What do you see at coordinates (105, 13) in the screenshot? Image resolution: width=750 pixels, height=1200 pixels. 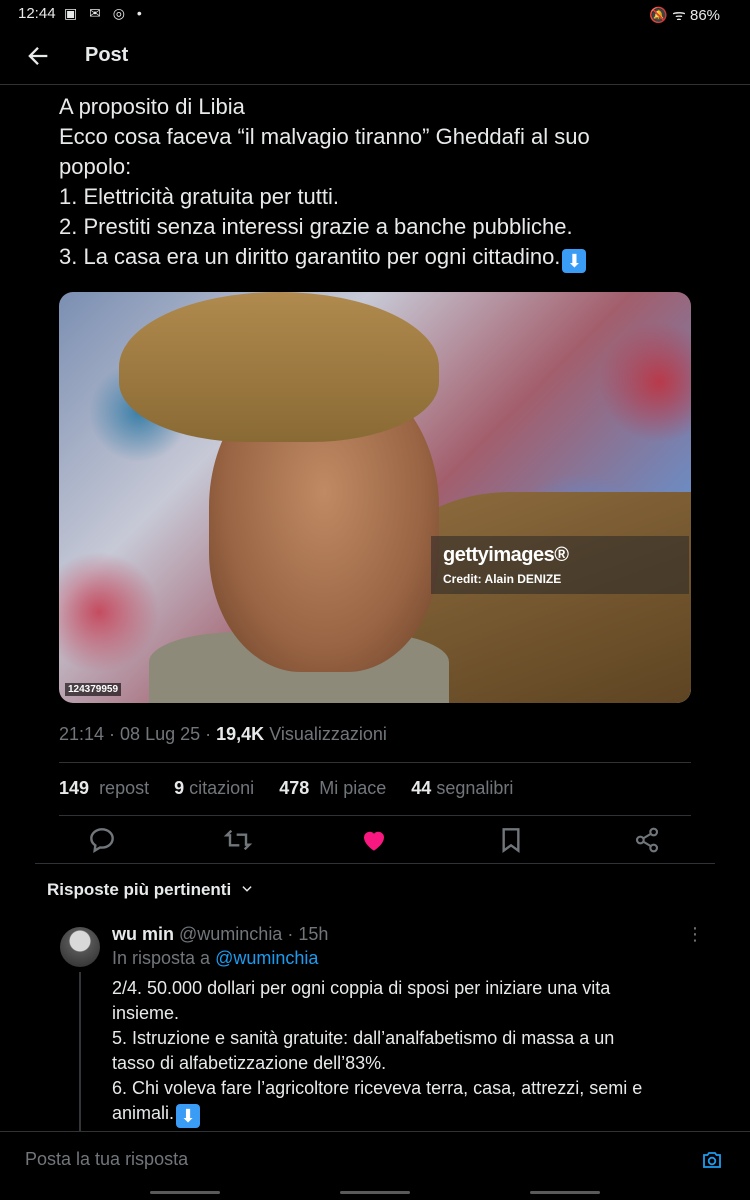 I see `notification-icons: ▣ ✉ ◎ •` at bounding box center [105, 13].